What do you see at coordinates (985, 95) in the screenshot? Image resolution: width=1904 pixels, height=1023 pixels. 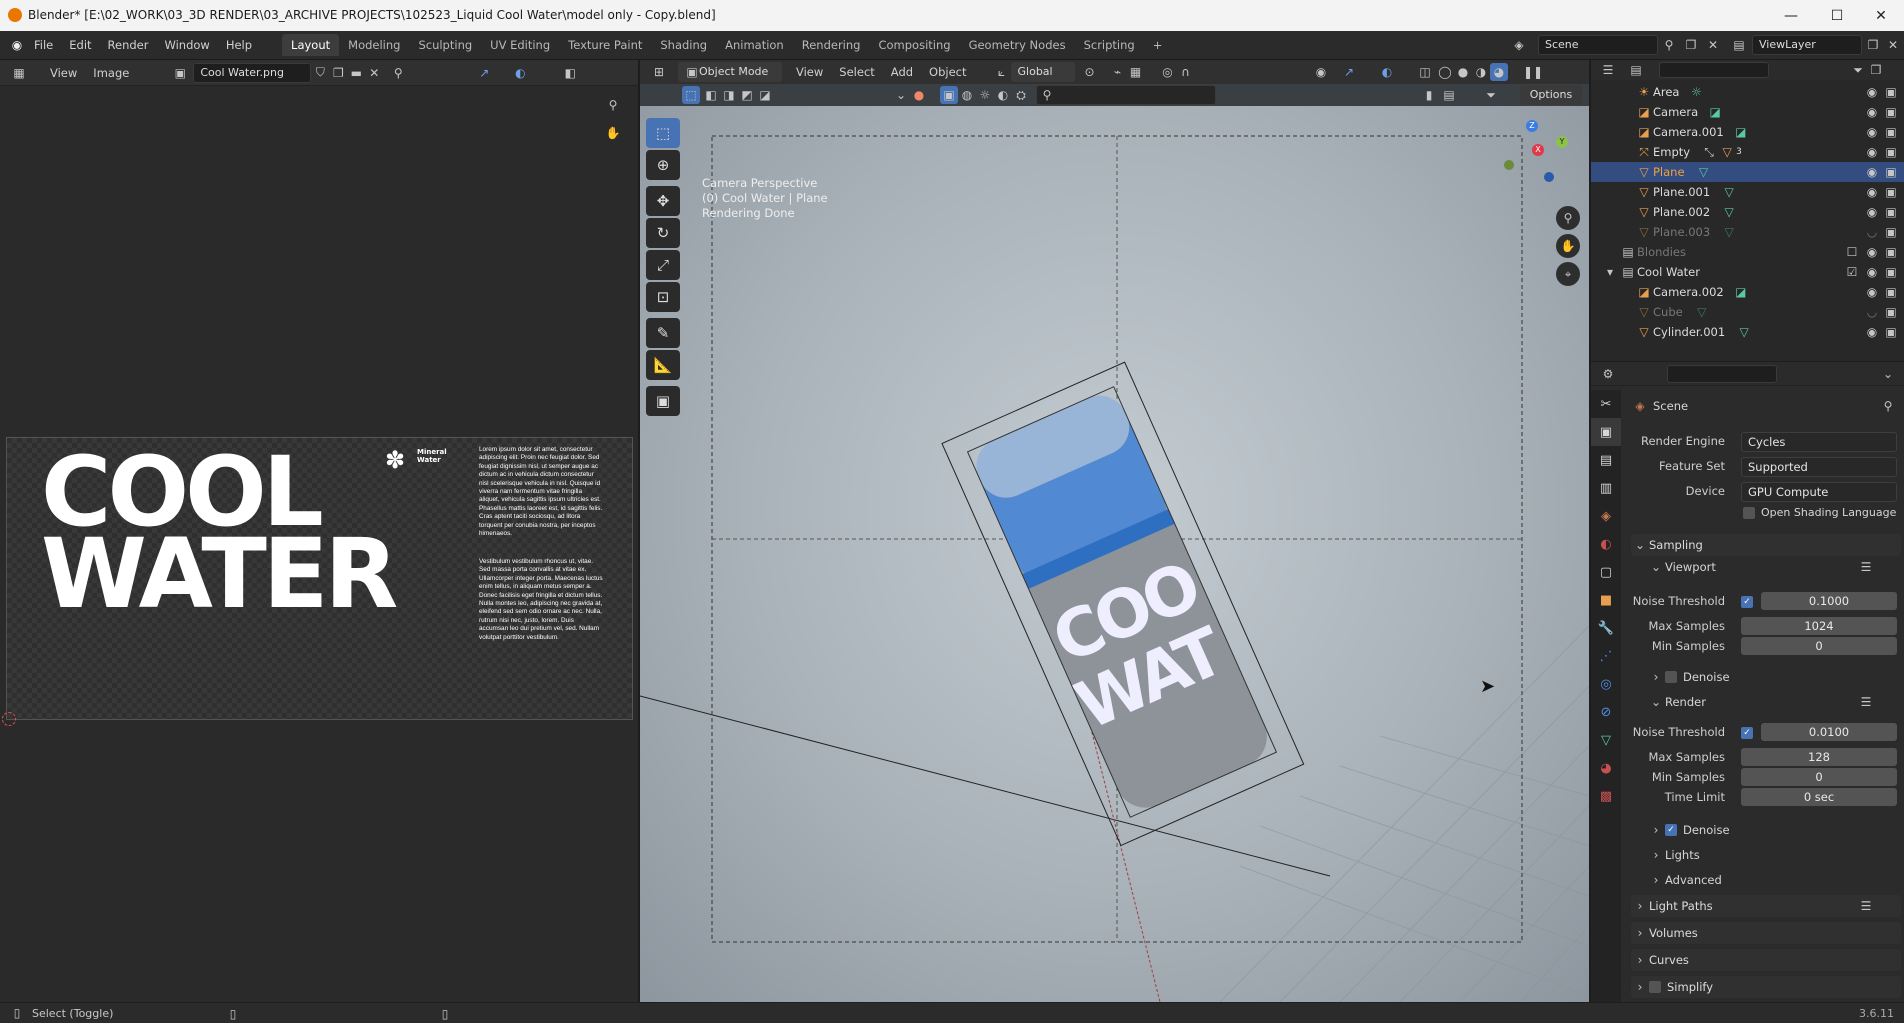 I see `light-filter-icon: ☼` at bounding box center [985, 95].